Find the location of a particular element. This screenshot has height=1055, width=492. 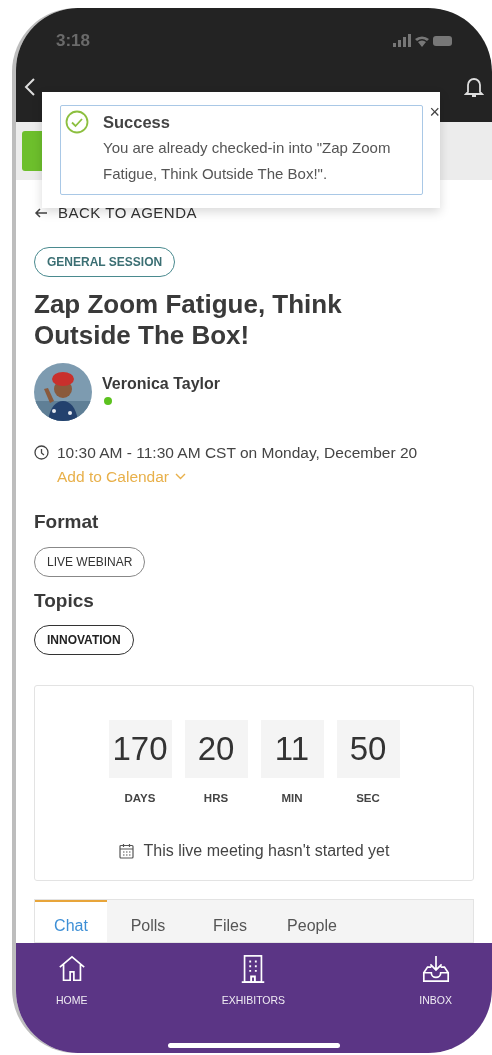

toast-message: You are already checked-in into "Zap Zoom Fatigue, Think Outside The Box!". is located at coordinates (247, 160).